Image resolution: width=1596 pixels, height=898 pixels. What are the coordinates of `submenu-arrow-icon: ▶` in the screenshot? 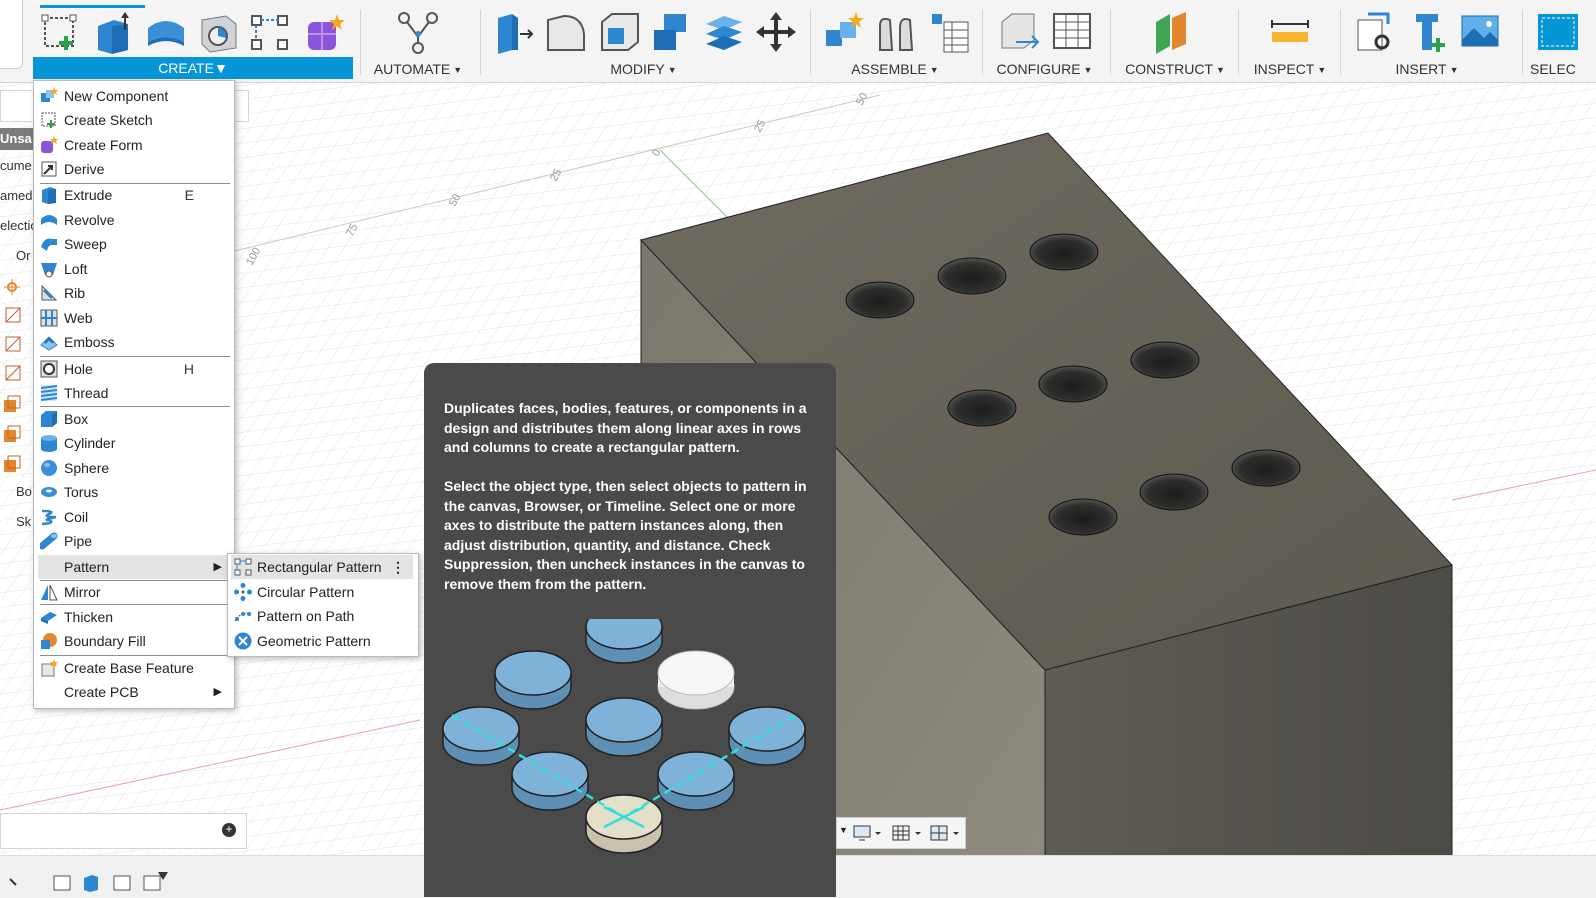 It's located at (217, 567).